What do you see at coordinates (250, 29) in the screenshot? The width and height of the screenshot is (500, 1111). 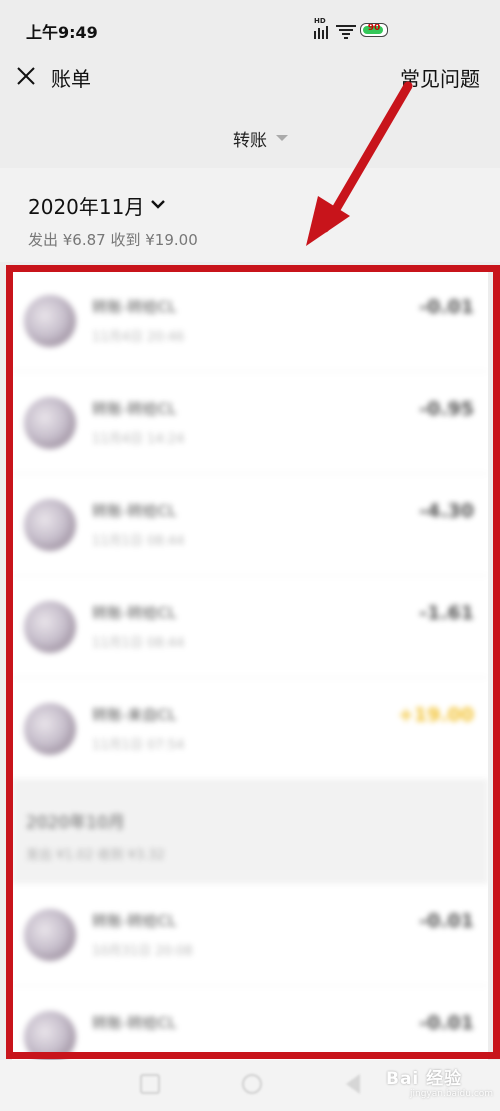 I see `status-bar: 上午9:49 HD 90` at bounding box center [250, 29].